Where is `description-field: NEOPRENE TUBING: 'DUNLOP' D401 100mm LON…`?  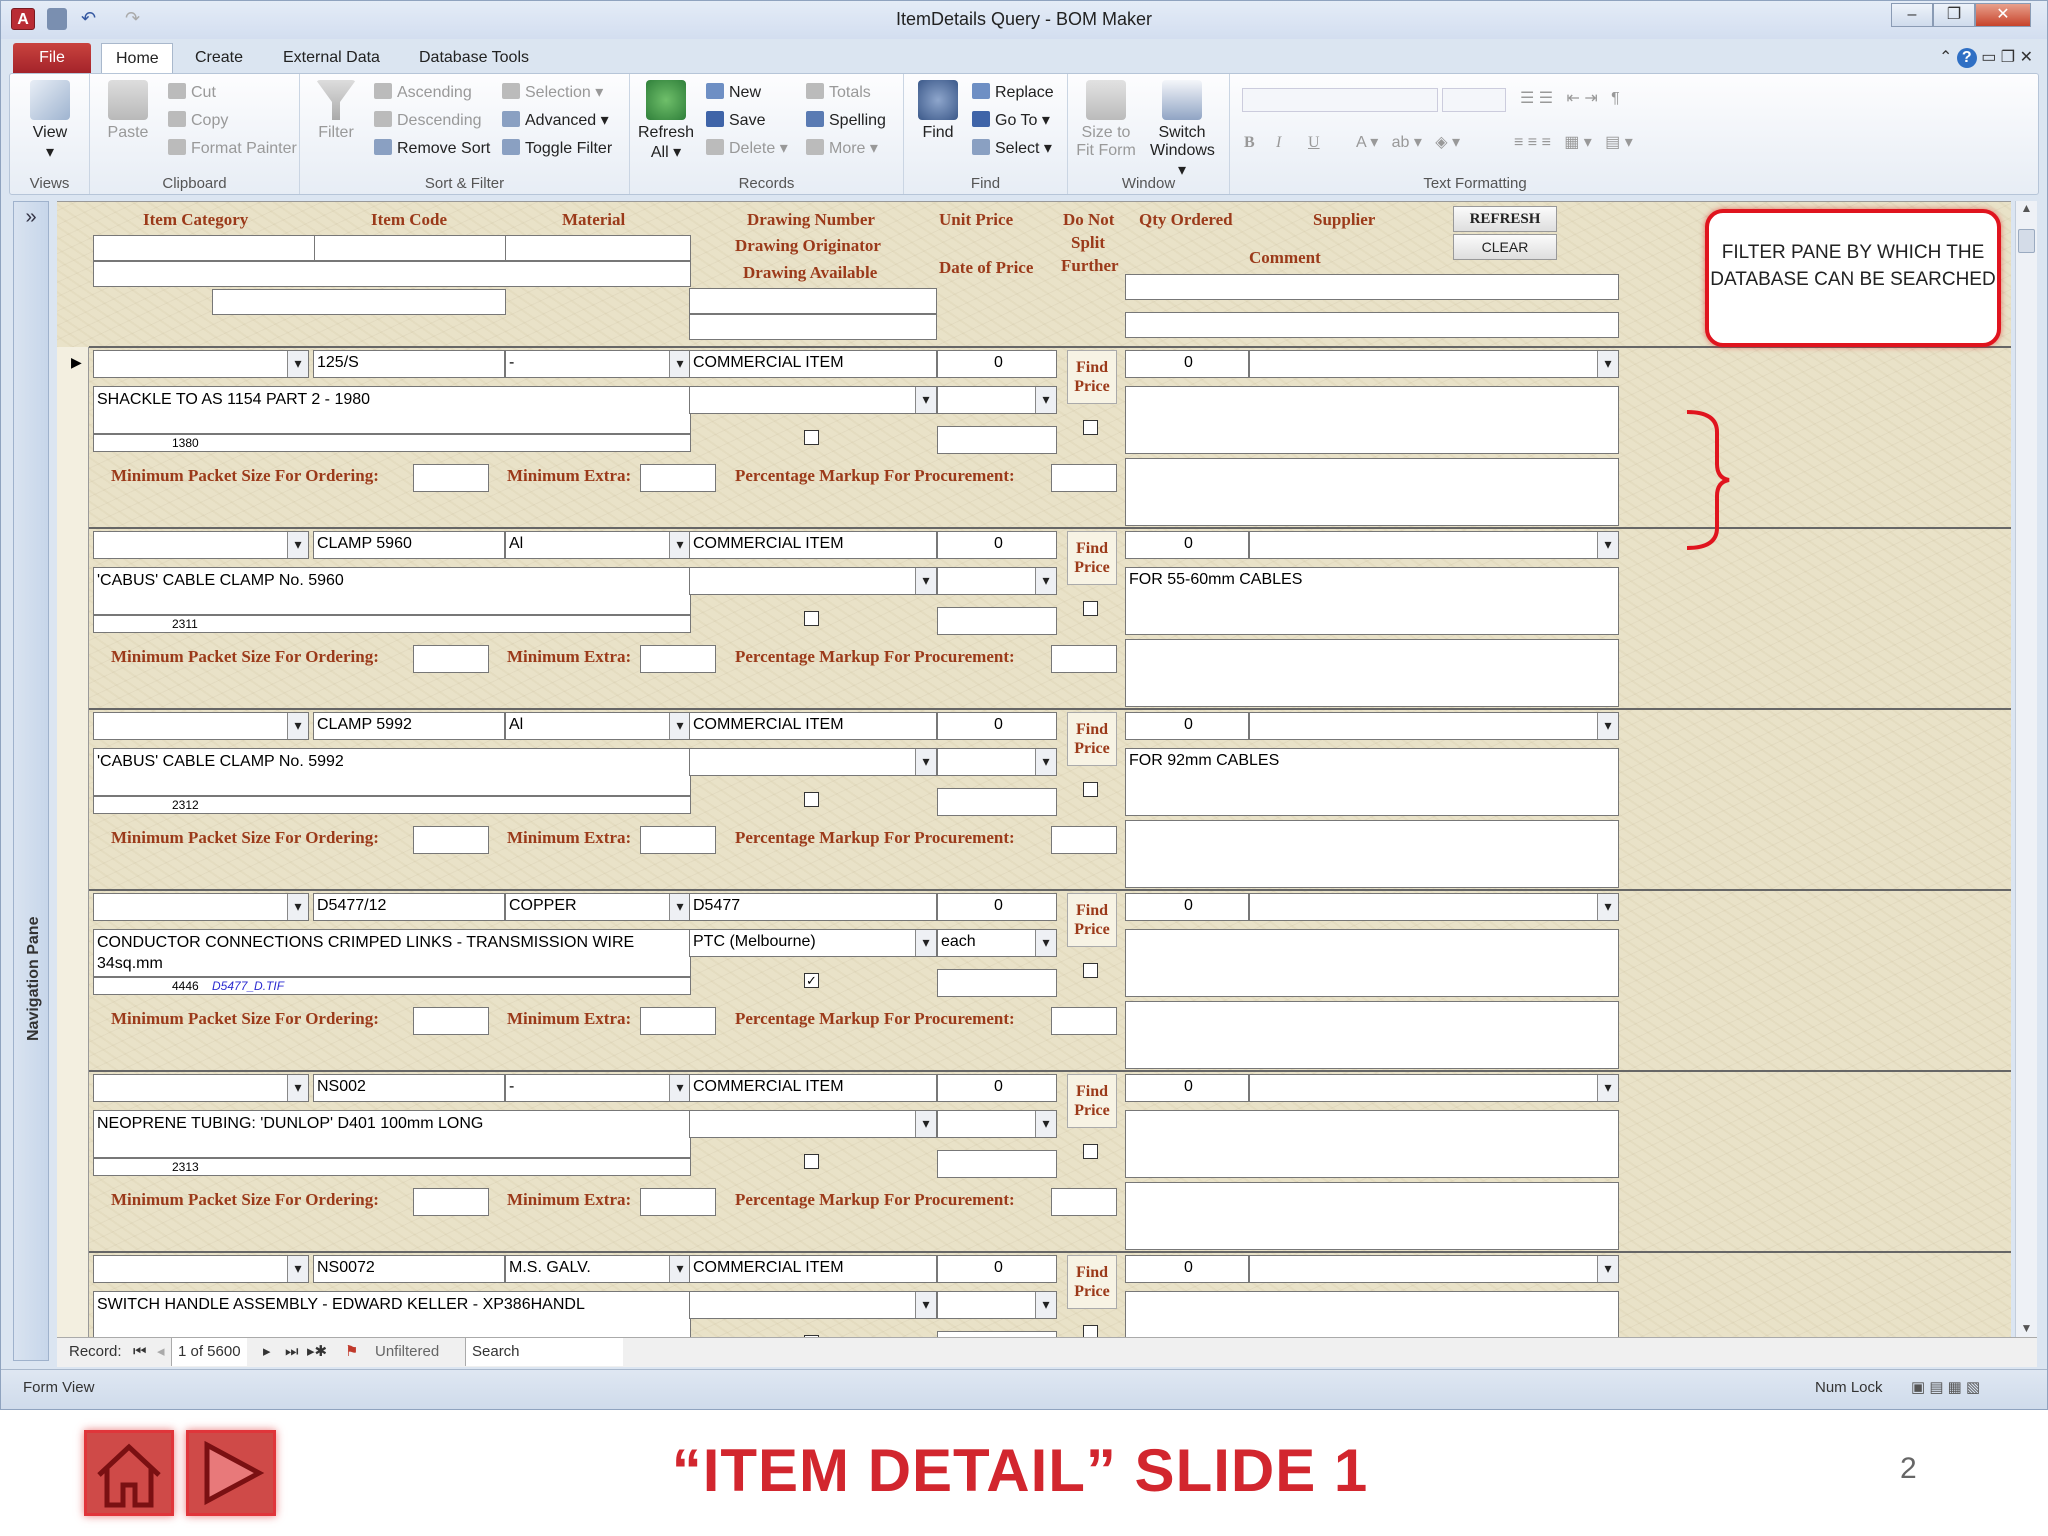 description-field: NEOPRENE TUBING: 'DUNLOP' D401 100mm LON… is located at coordinates (392, 1134).